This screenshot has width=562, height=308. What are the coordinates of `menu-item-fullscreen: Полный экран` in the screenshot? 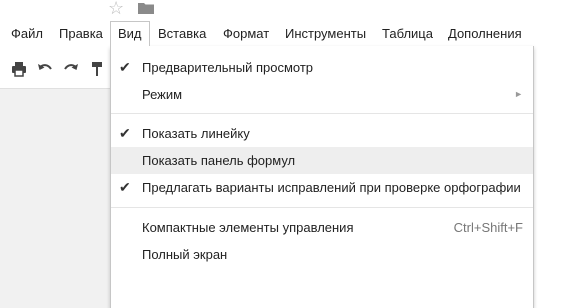 It's located at (322, 254).